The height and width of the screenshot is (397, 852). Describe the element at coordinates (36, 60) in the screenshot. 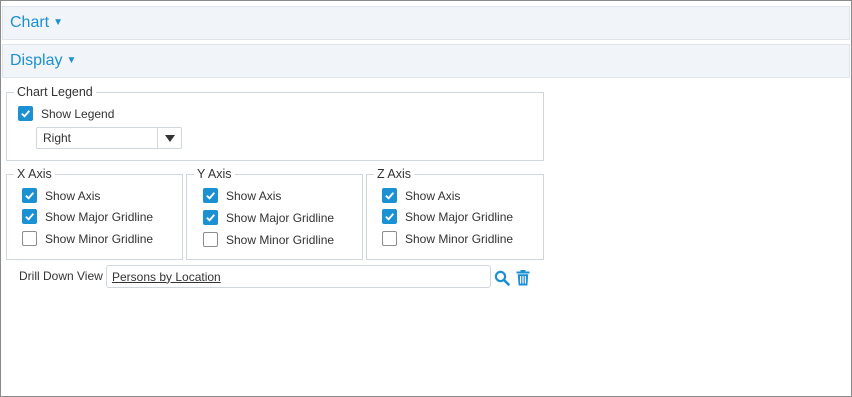

I see `section-display-label: Display` at that location.